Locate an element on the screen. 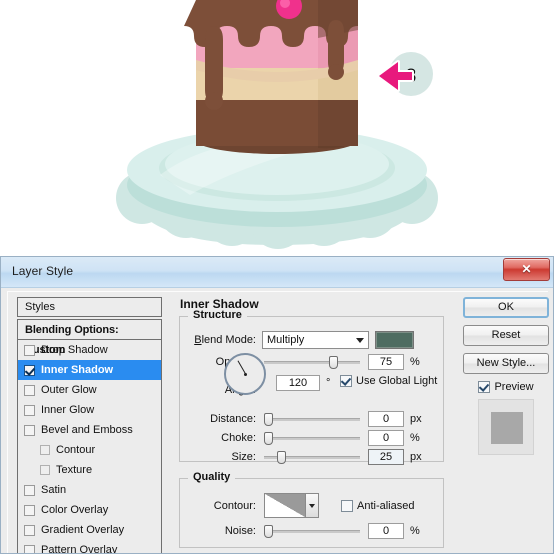 This screenshot has height=554, width=554. noise-row: Noise: 0 % is located at coordinates (313, 531).